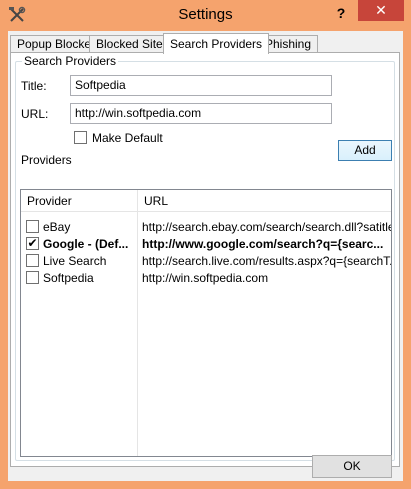  What do you see at coordinates (216, 43) in the screenshot?
I see `tab-search-providers: Search Providers` at bounding box center [216, 43].